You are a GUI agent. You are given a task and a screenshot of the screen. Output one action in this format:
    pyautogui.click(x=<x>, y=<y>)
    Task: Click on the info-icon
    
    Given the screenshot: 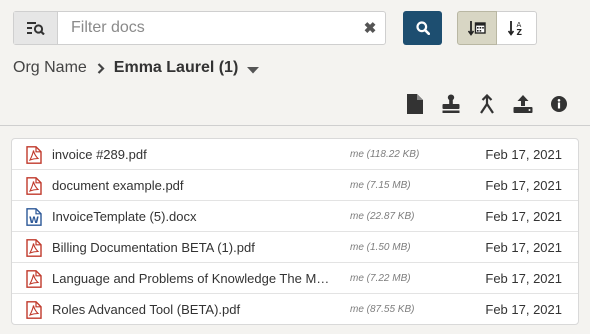 What is the action you would take?
    pyautogui.click(x=559, y=104)
    